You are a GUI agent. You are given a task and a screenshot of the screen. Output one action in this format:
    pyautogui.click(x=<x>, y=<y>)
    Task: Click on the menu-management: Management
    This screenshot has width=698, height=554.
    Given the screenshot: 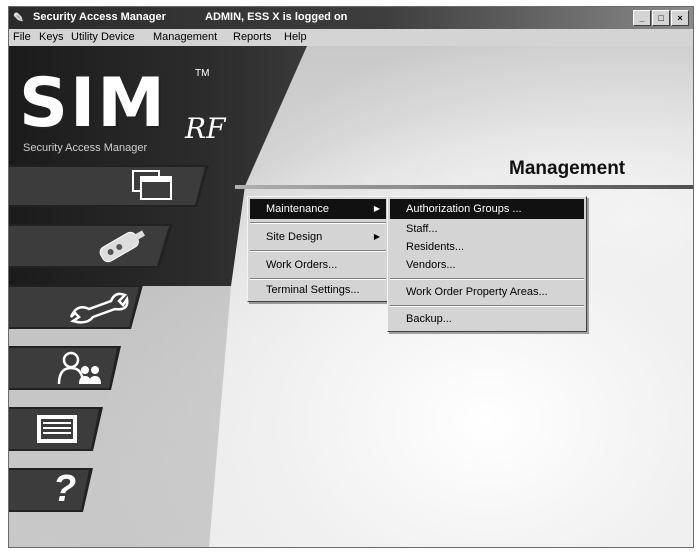 What is the action you would take?
    pyautogui.click(x=185, y=37)
    